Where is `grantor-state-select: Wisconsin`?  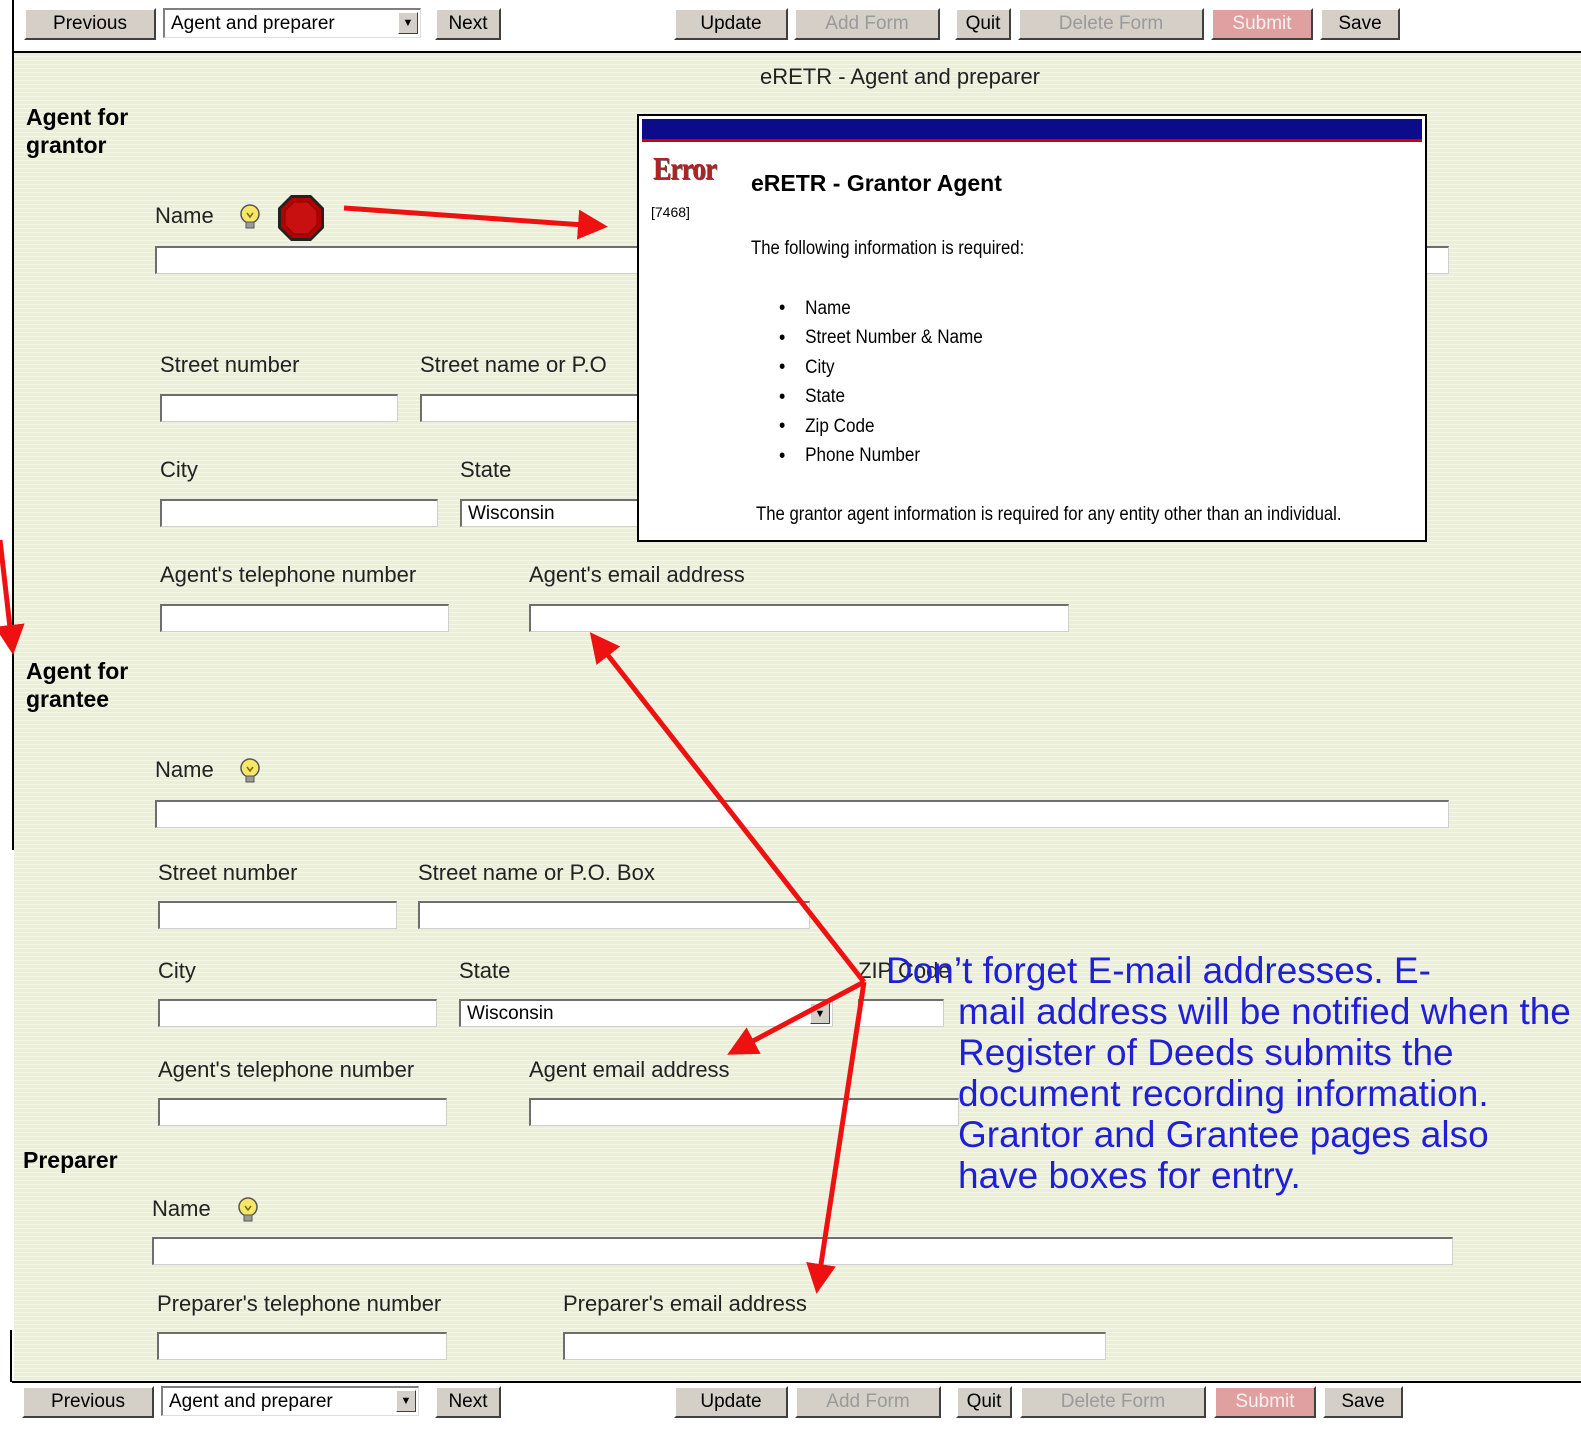
grantor-state-select: Wisconsin is located at coordinates (555, 513).